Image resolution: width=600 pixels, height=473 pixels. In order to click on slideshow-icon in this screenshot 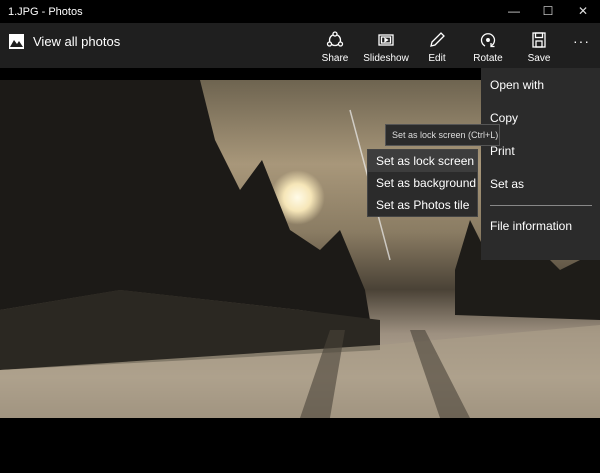, I will do `click(386, 40)`.